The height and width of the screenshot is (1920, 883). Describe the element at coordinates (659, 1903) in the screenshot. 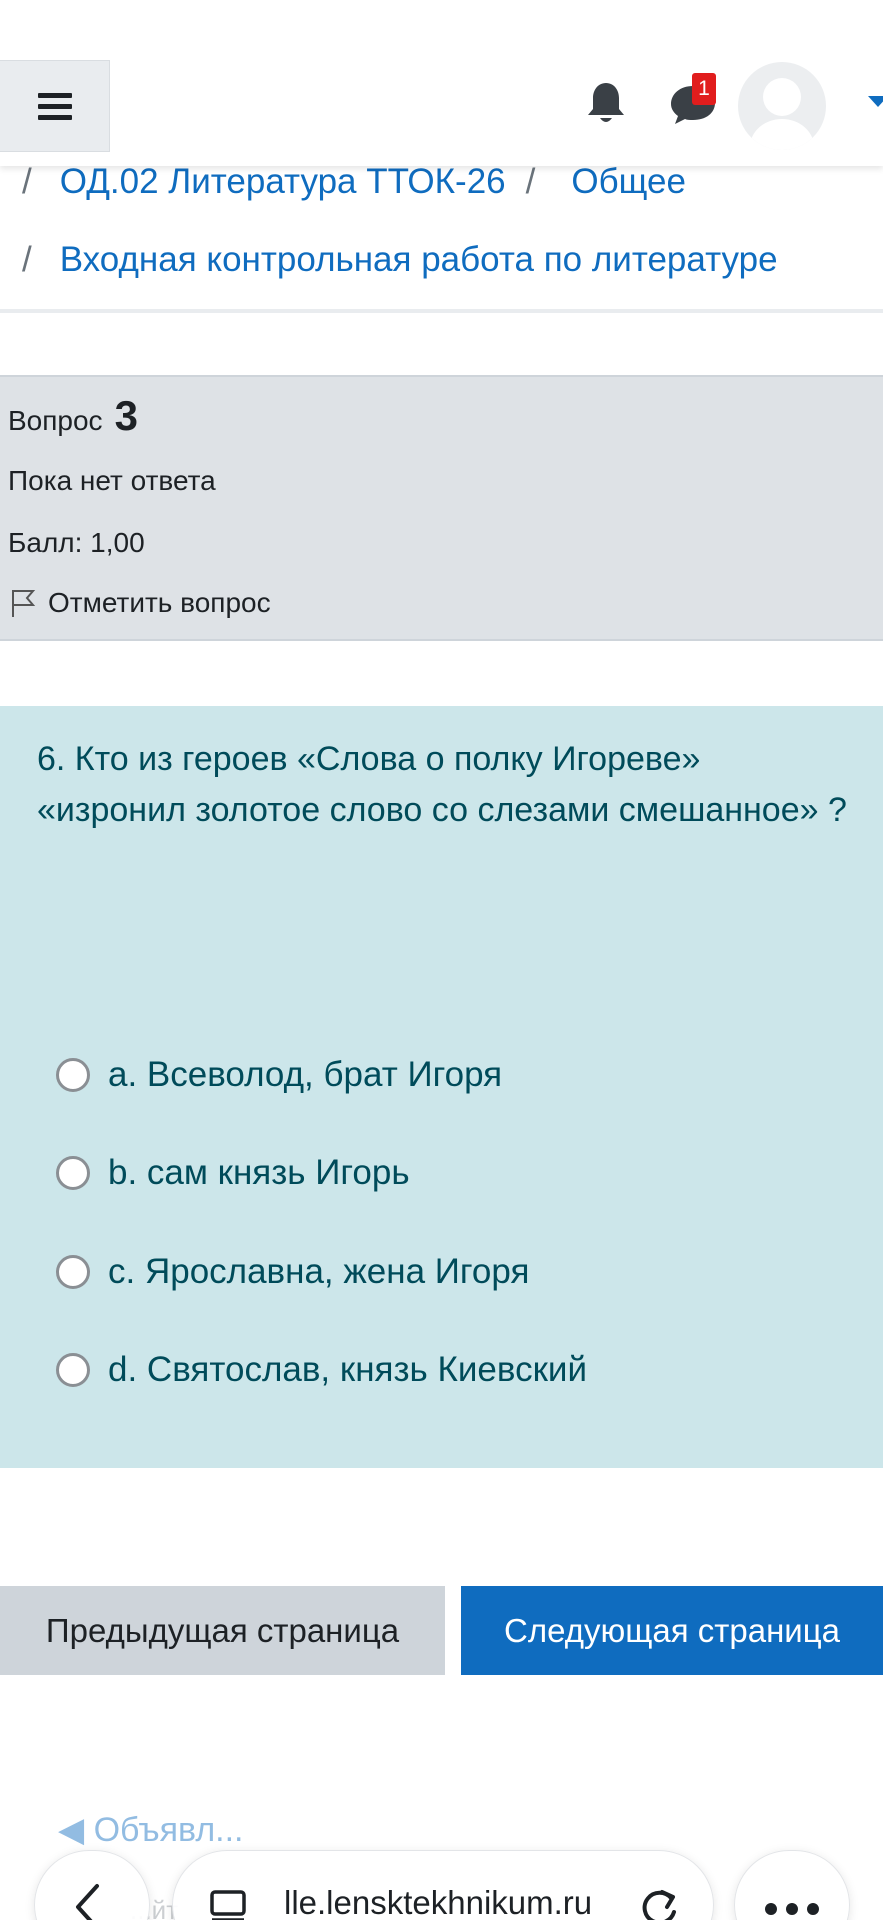

I see `reload-icon` at that location.